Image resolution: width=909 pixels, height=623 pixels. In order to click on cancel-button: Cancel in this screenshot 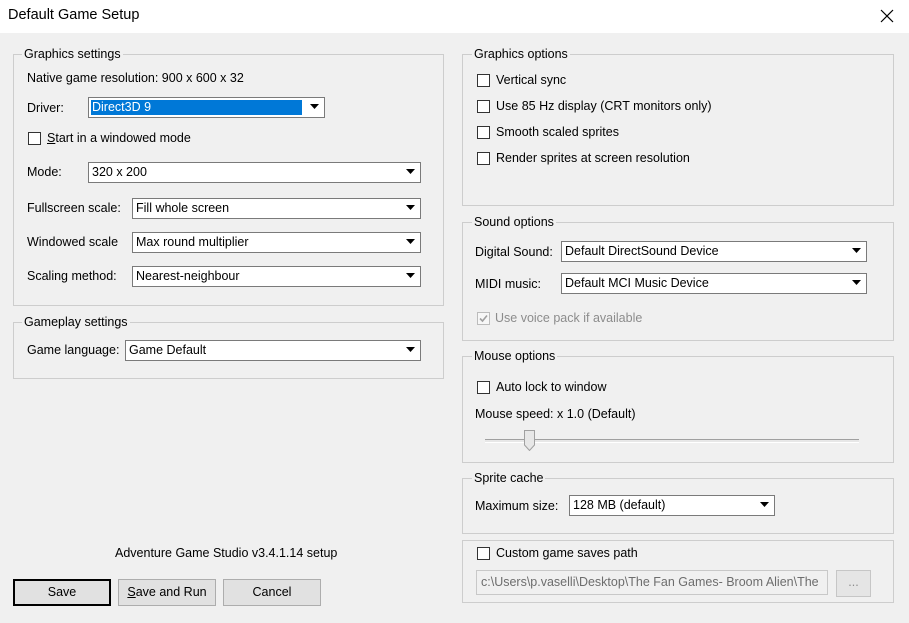, I will do `click(272, 592)`.